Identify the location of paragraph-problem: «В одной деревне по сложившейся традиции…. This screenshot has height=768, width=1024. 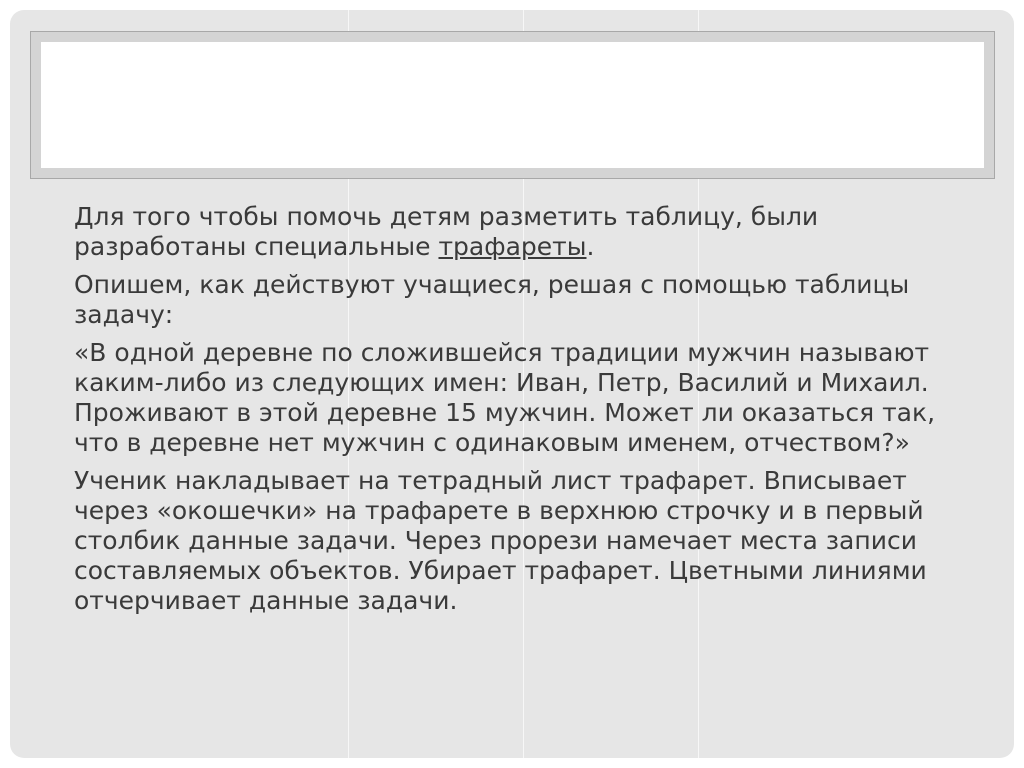
(505, 397).